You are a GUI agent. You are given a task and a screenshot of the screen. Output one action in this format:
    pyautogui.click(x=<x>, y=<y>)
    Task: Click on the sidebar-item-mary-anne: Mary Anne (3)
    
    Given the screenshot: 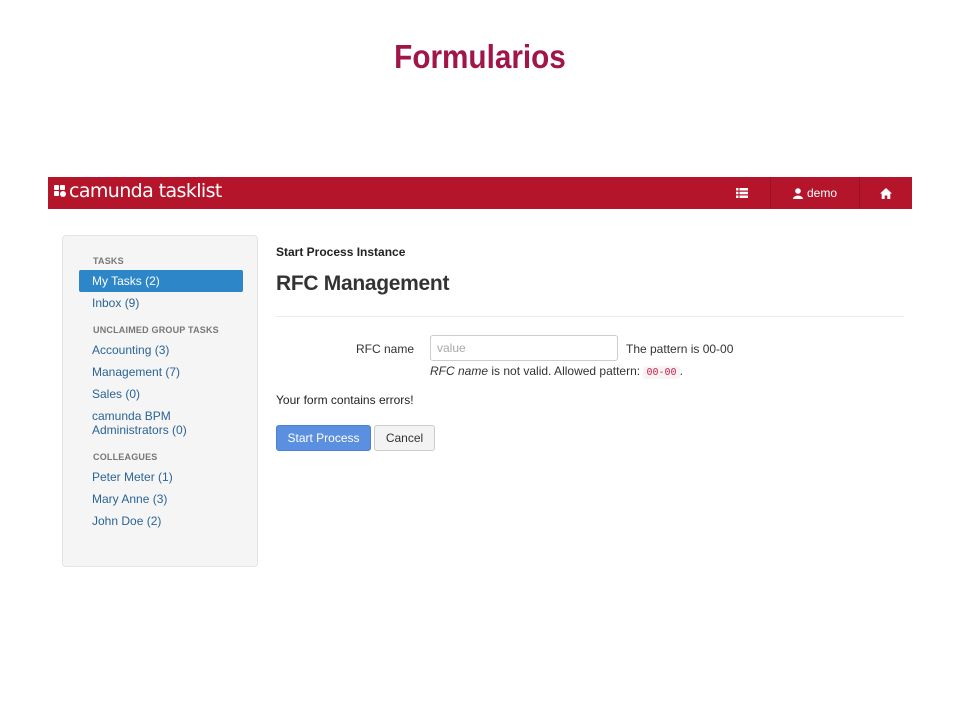 What is the action you would take?
    pyautogui.click(x=161, y=499)
    